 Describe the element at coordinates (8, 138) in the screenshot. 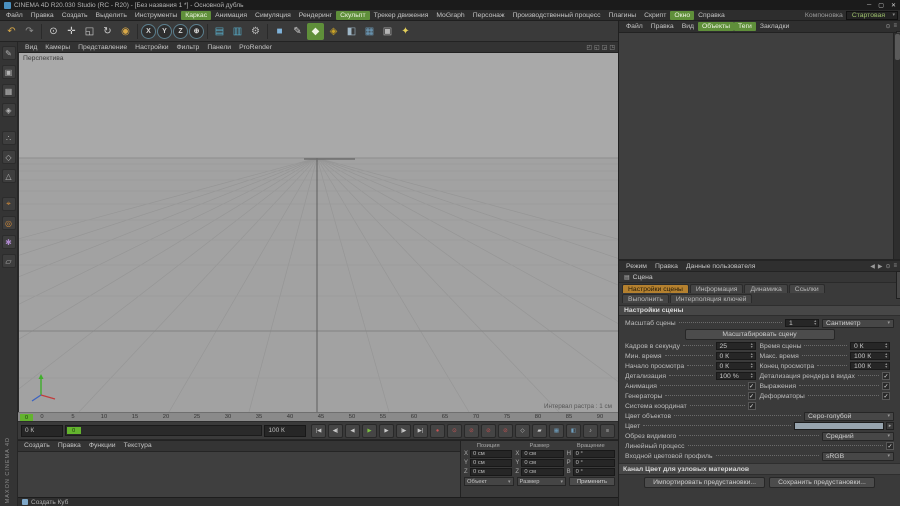

I see `points-mode-icon: ∴` at that location.